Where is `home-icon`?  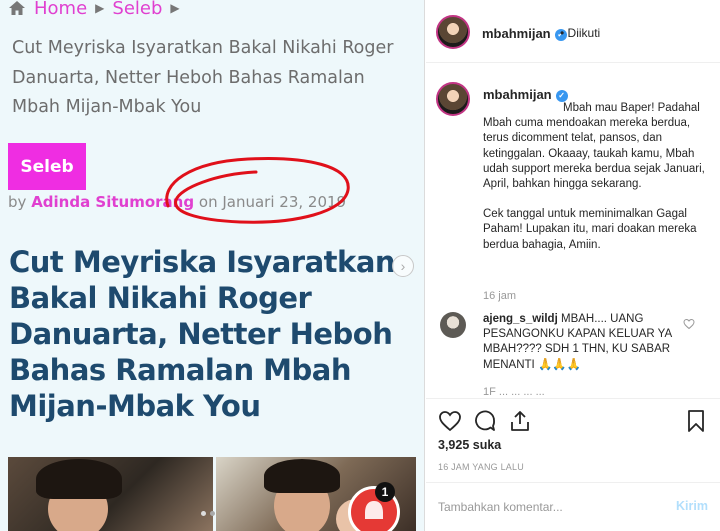
home-icon is located at coordinates (17, 8).